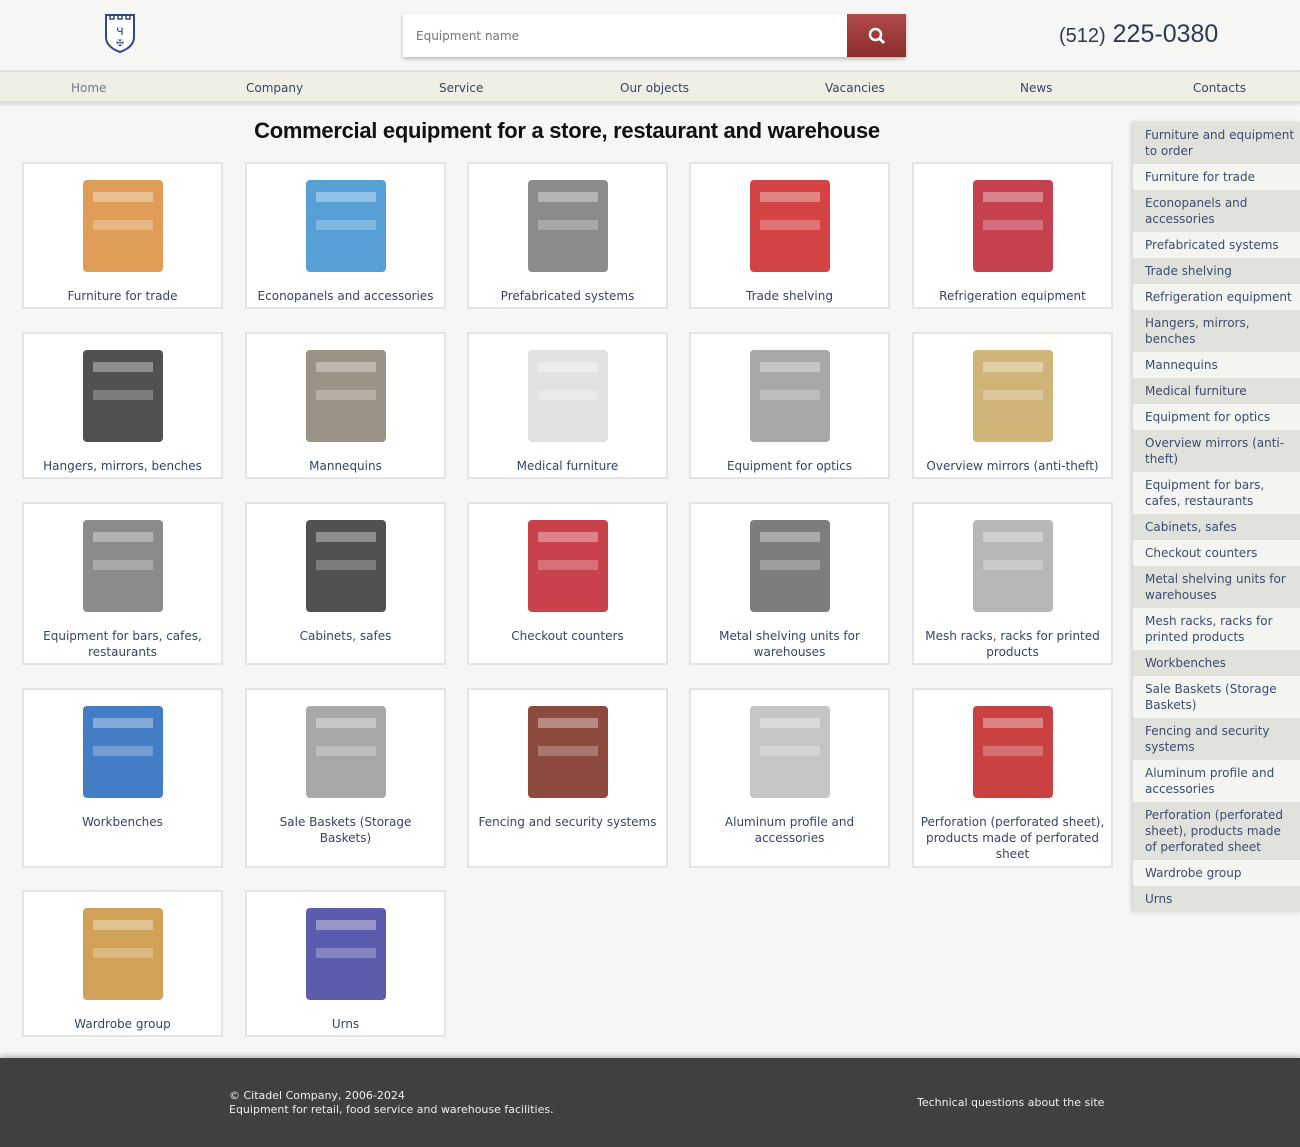  What do you see at coordinates (567, 296) in the screenshot?
I see `product-label: Prefabricated systems` at bounding box center [567, 296].